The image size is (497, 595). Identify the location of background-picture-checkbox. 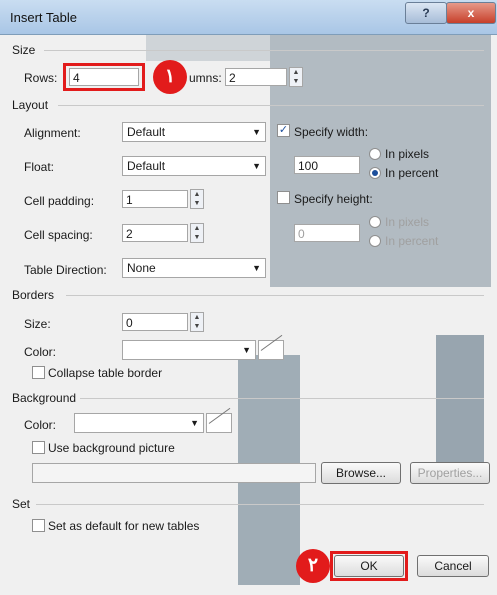
(38, 447).